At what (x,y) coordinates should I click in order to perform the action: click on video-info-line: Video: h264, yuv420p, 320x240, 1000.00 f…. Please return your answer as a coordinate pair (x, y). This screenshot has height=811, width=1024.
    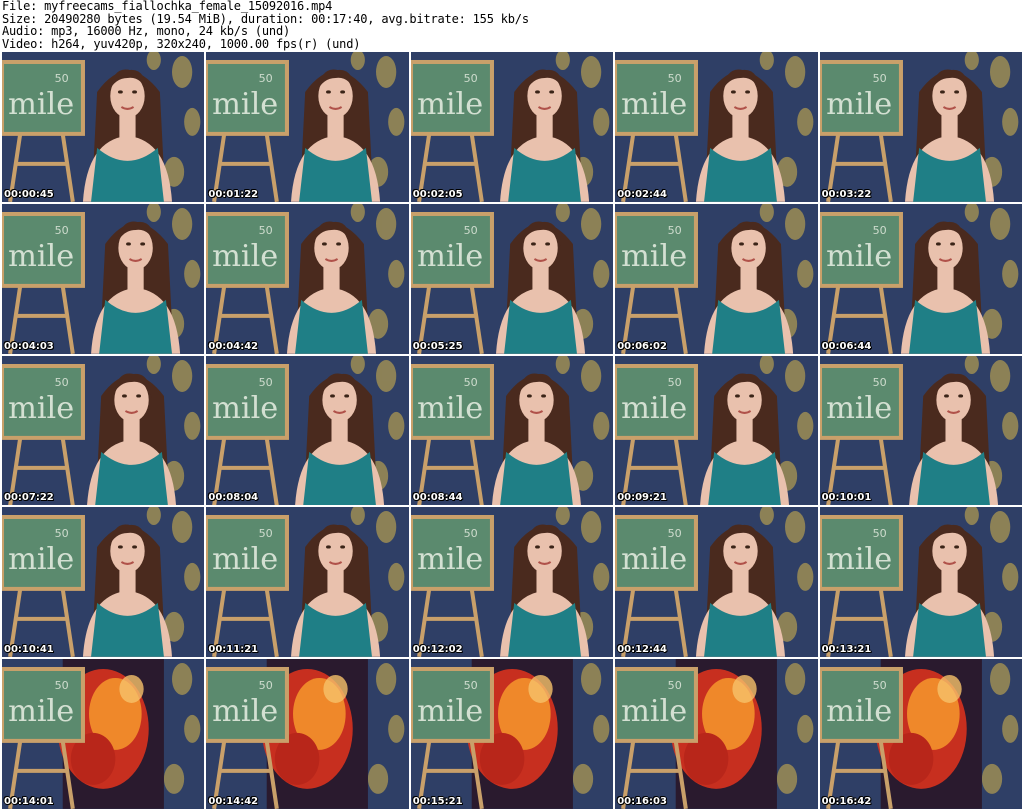
    Looking at the image, I should click on (181, 43).